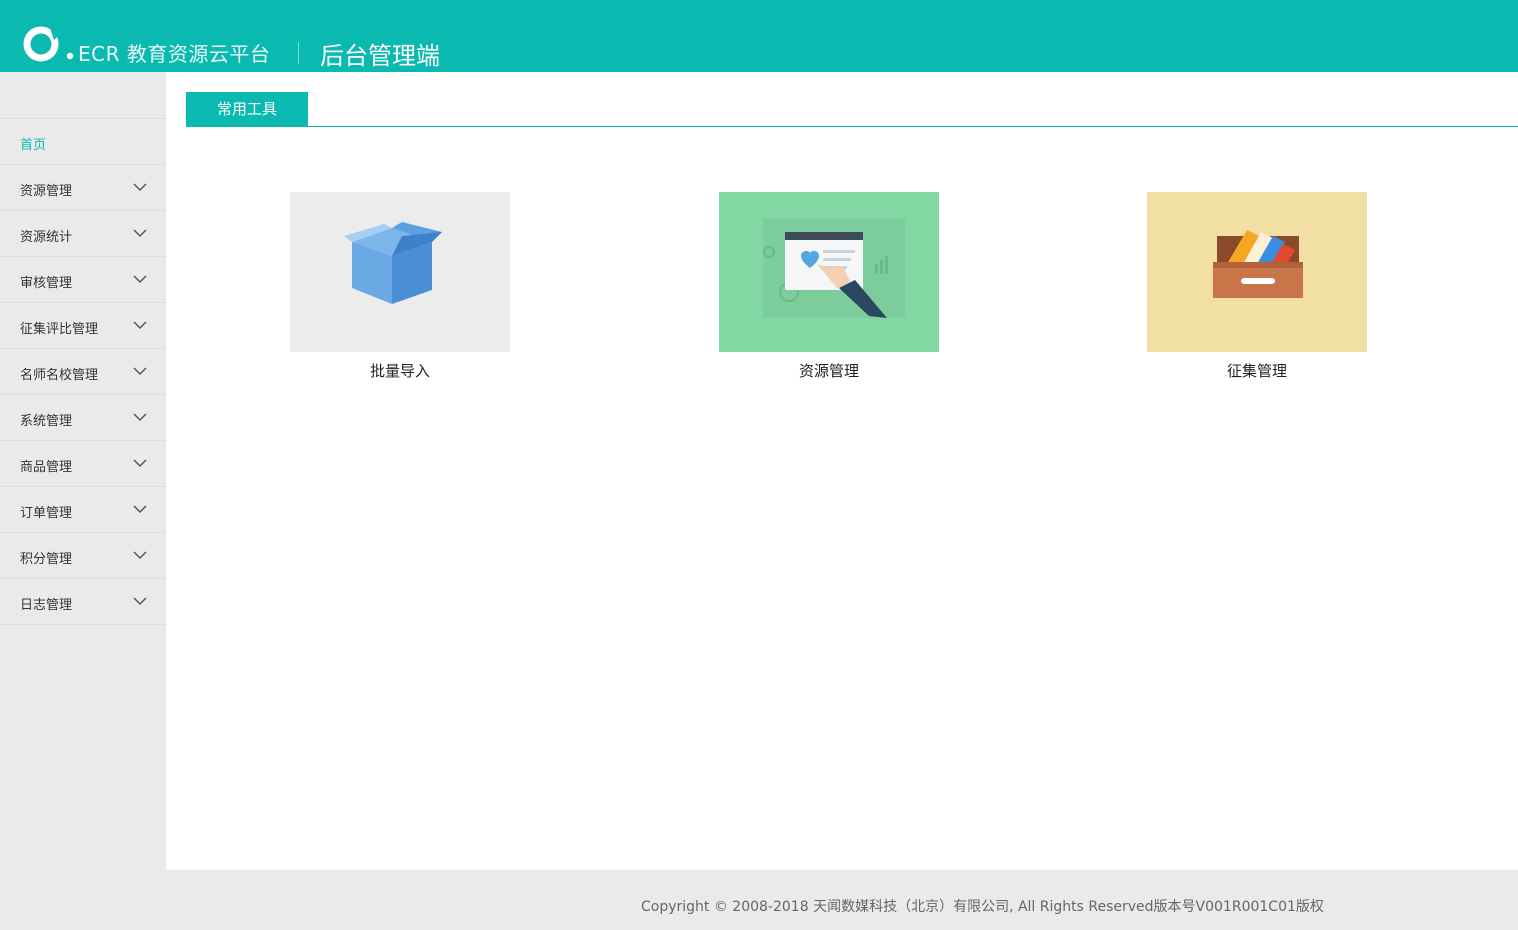 The image size is (1518, 930). What do you see at coordinates (83, 234) in the screenshot?
I see `sidebar-item-resource-statistics: 资源统计` at bounding box center [83, 234].